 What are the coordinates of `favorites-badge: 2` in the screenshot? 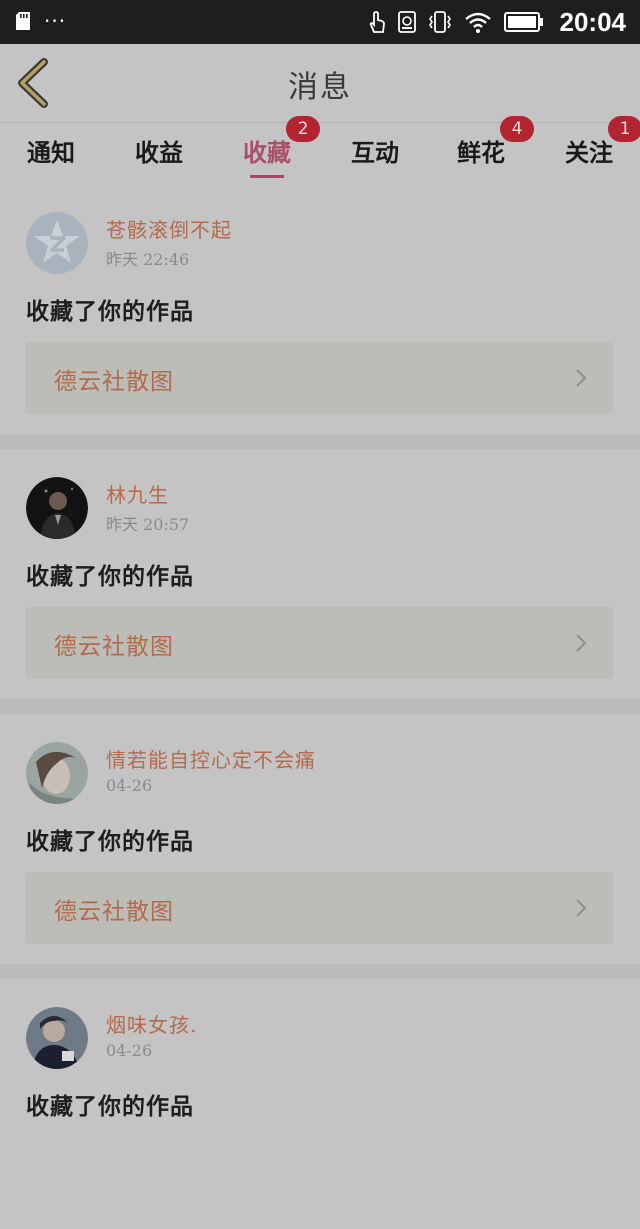 It's located at (303, 129).